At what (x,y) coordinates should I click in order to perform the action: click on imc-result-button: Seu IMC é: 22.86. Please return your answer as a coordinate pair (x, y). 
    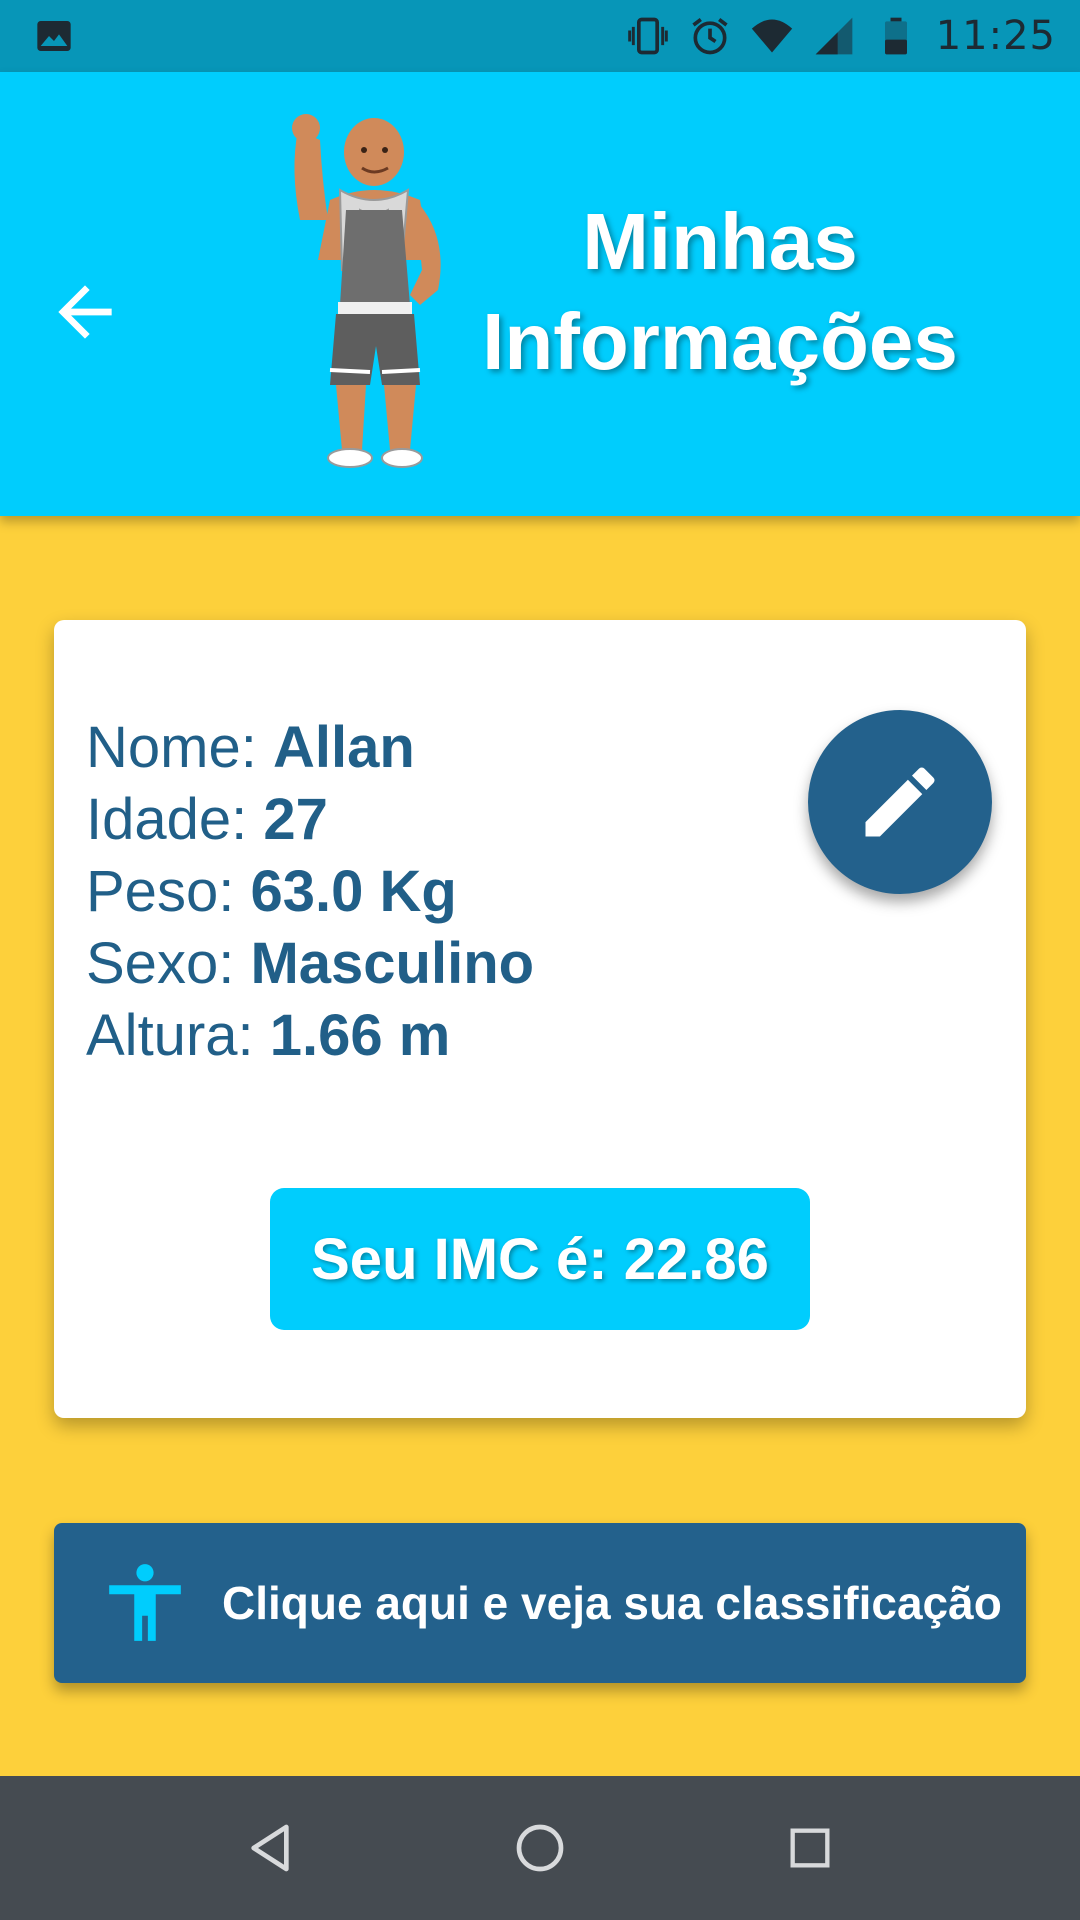
    Looking at the image, I should click on (540, 1259).